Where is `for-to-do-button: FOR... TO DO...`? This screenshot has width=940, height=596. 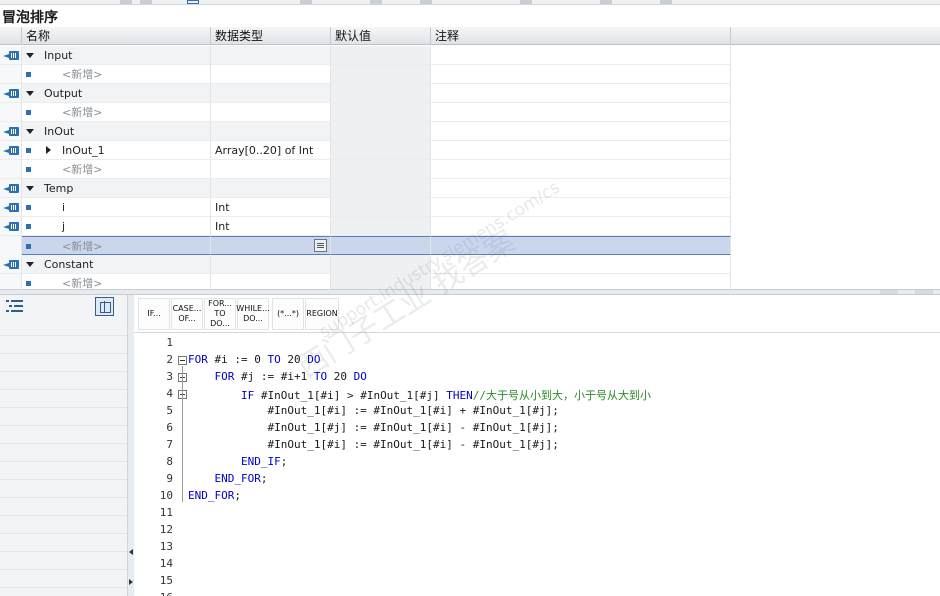 for-to-do-button: FOR... TO DO... is located at coordinates (220, 314).